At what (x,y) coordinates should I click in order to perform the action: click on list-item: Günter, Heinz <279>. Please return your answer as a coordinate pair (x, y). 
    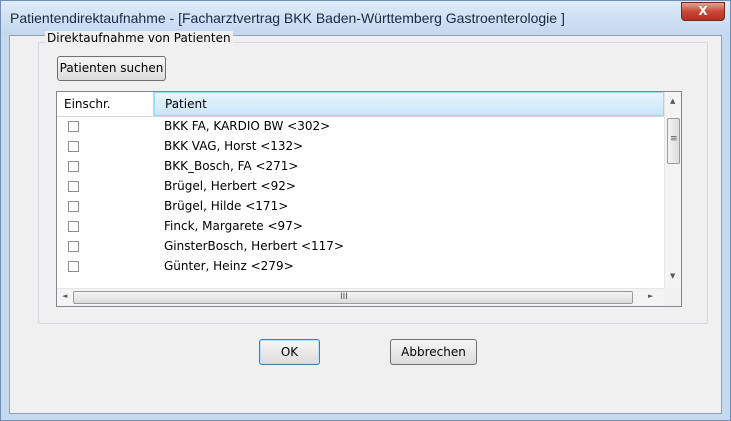
    Looking at the image, I should click on (360, 267).